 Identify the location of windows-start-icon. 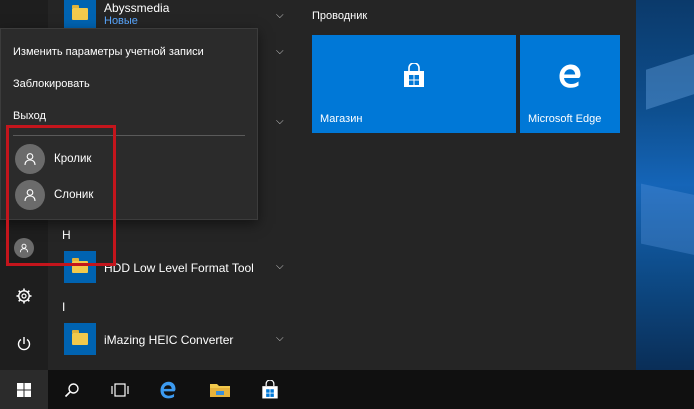
(24, 389).